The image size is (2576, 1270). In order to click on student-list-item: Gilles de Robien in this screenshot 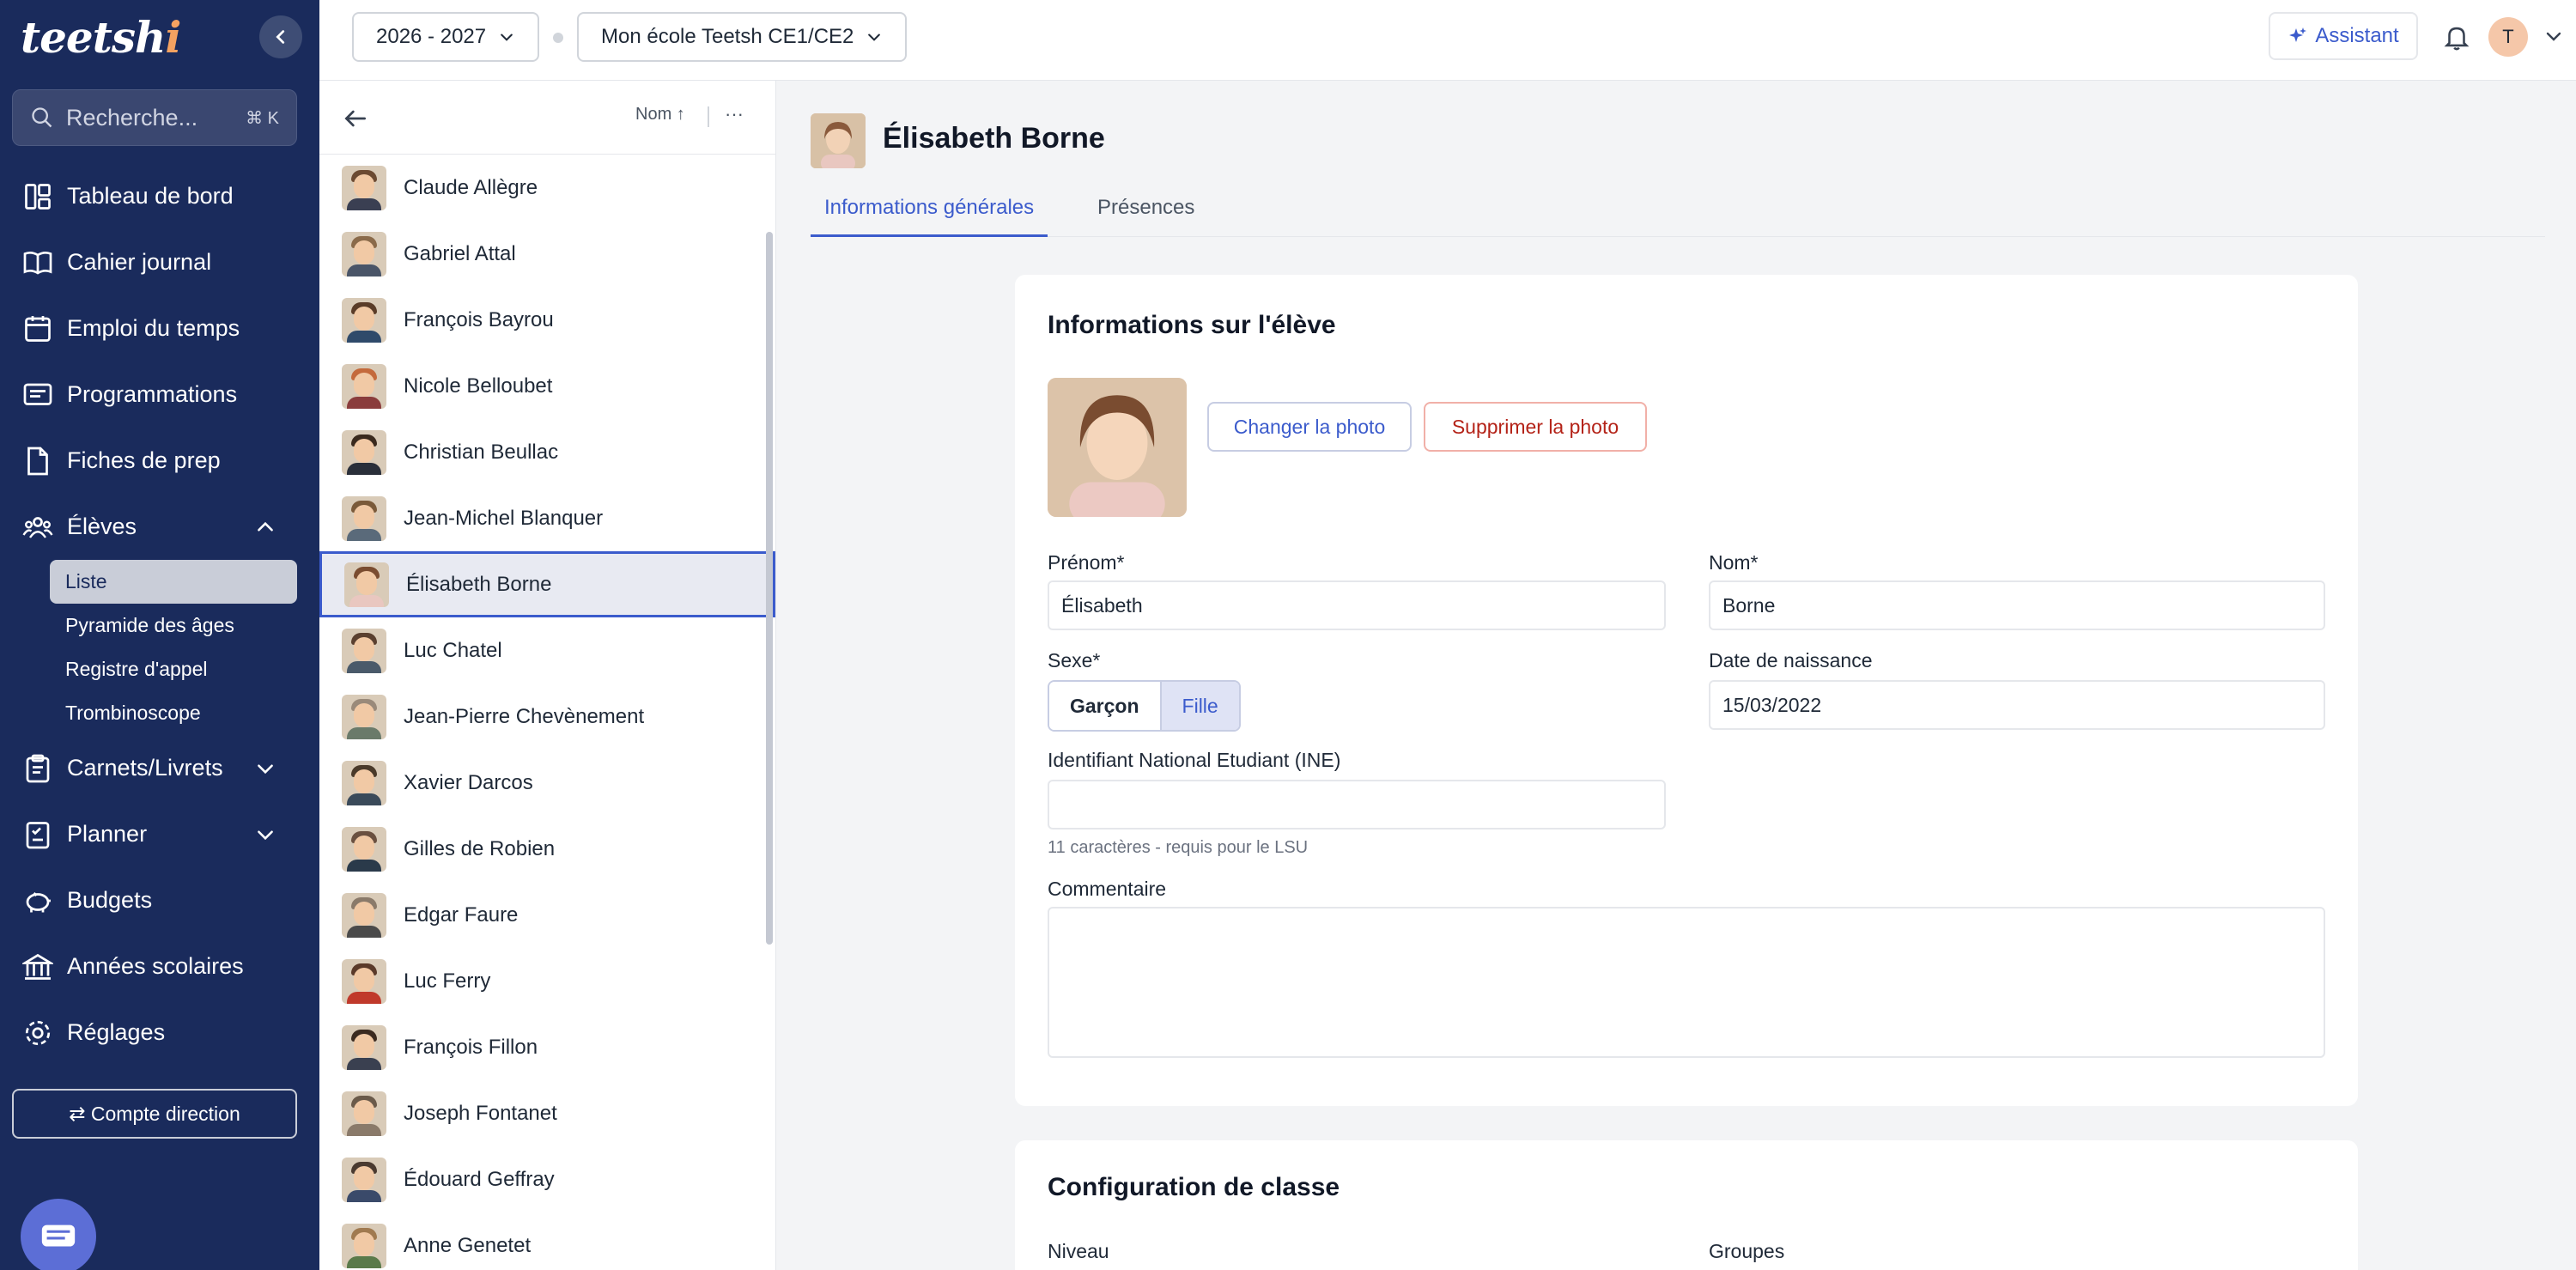, I will do `click(547, 849)`.